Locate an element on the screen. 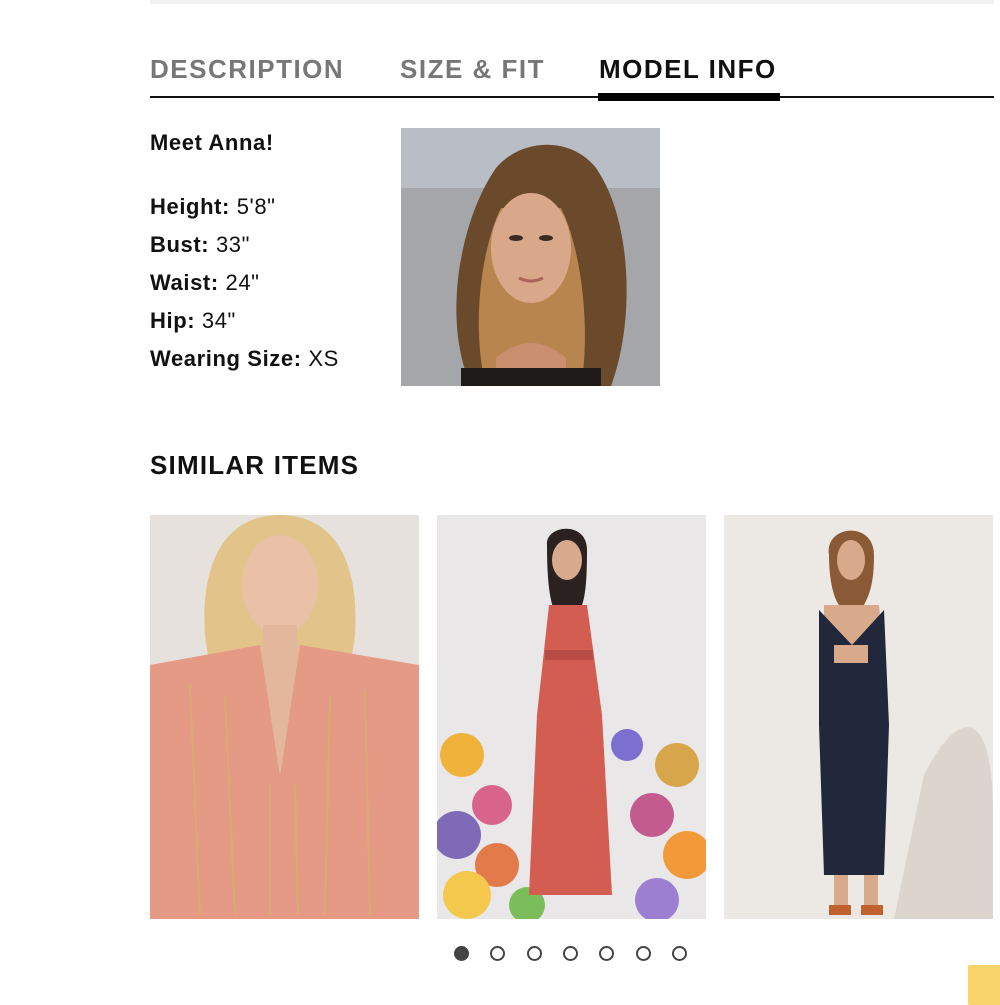 Image resolution: width=1000 pixels, height=1005 pixels. stat-value: XS is located at coordinates (323, 358).